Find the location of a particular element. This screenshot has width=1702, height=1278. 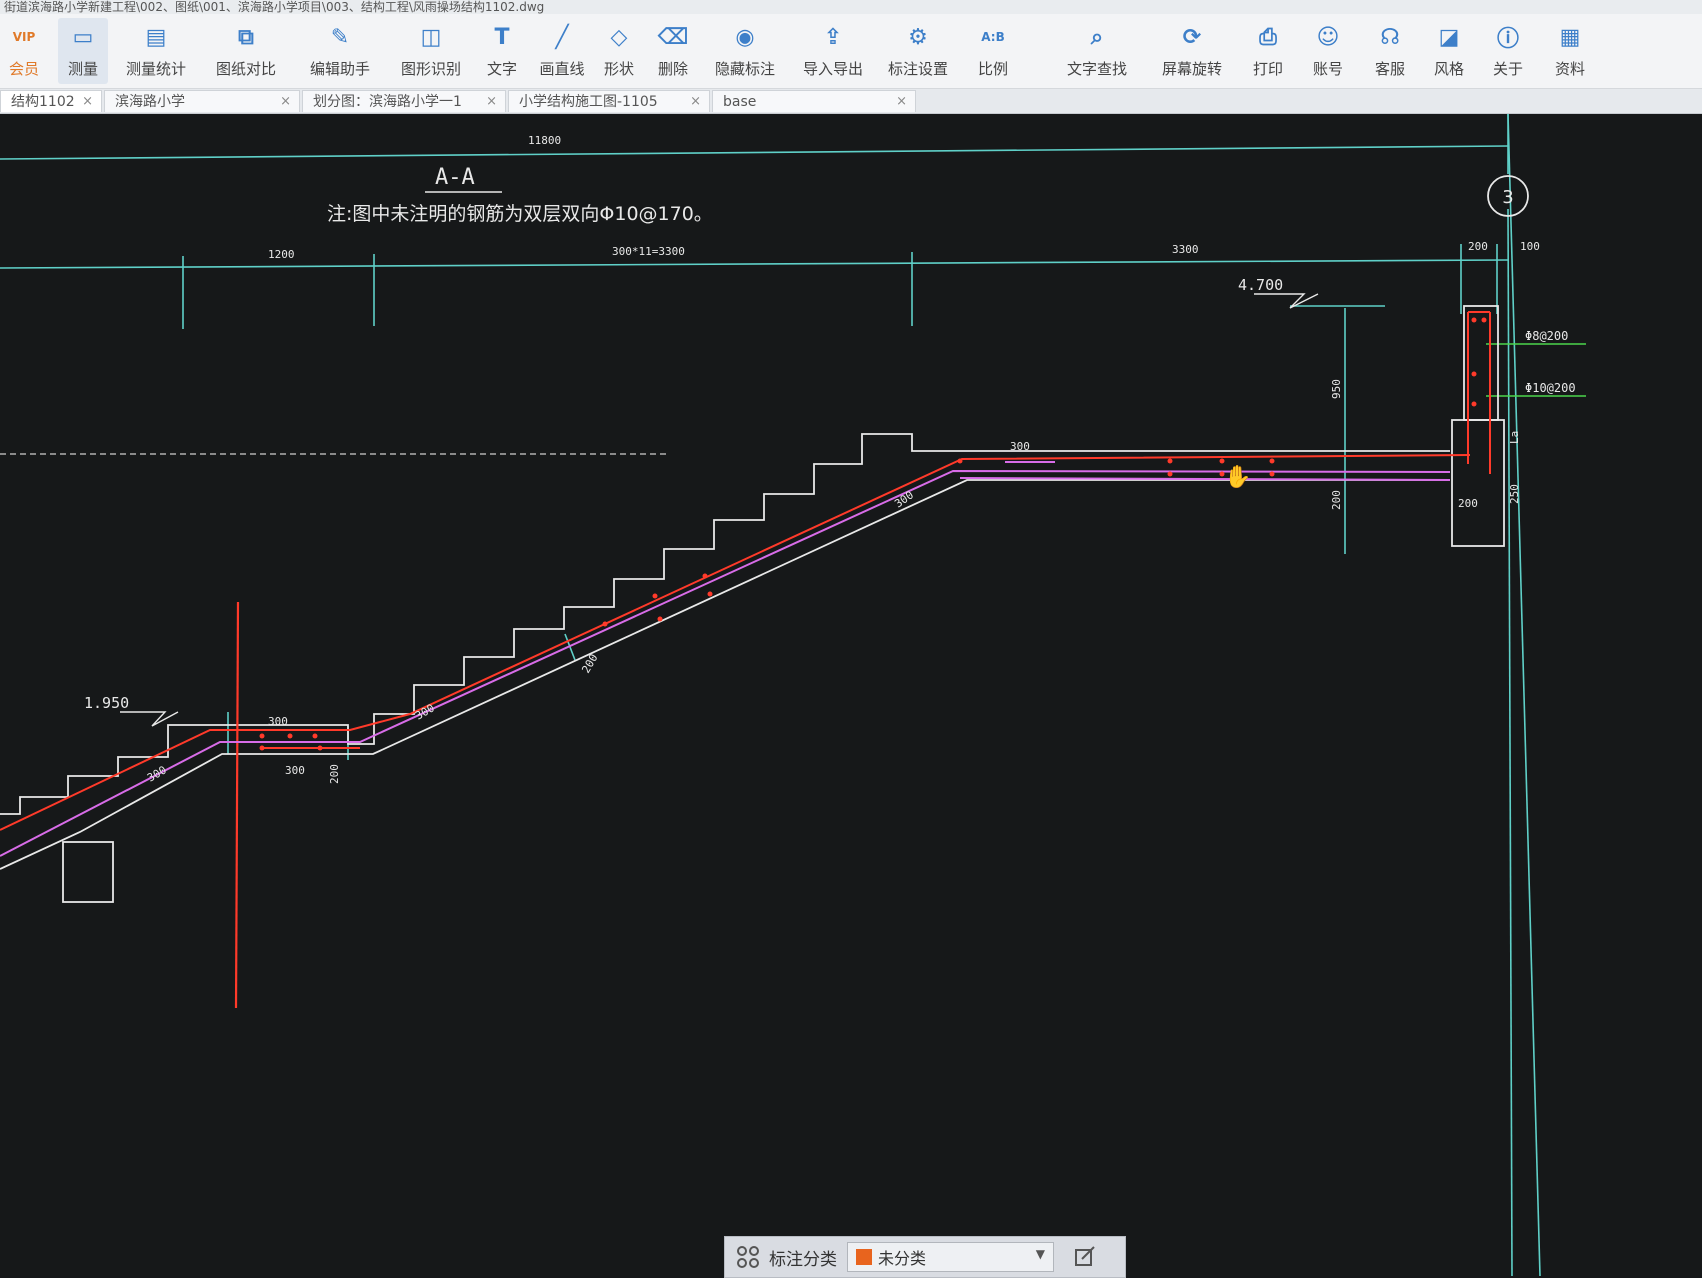

toolbar-label: 账号 is located at coordinates (1327, 69).